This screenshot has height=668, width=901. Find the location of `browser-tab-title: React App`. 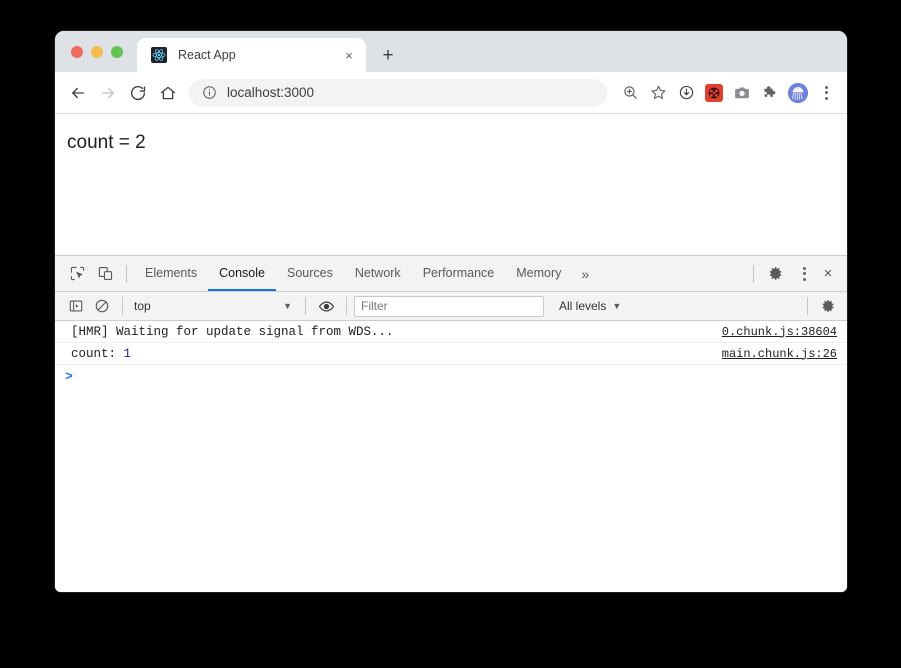

browser-tab-title: React App is located at coordinates (207, 55).